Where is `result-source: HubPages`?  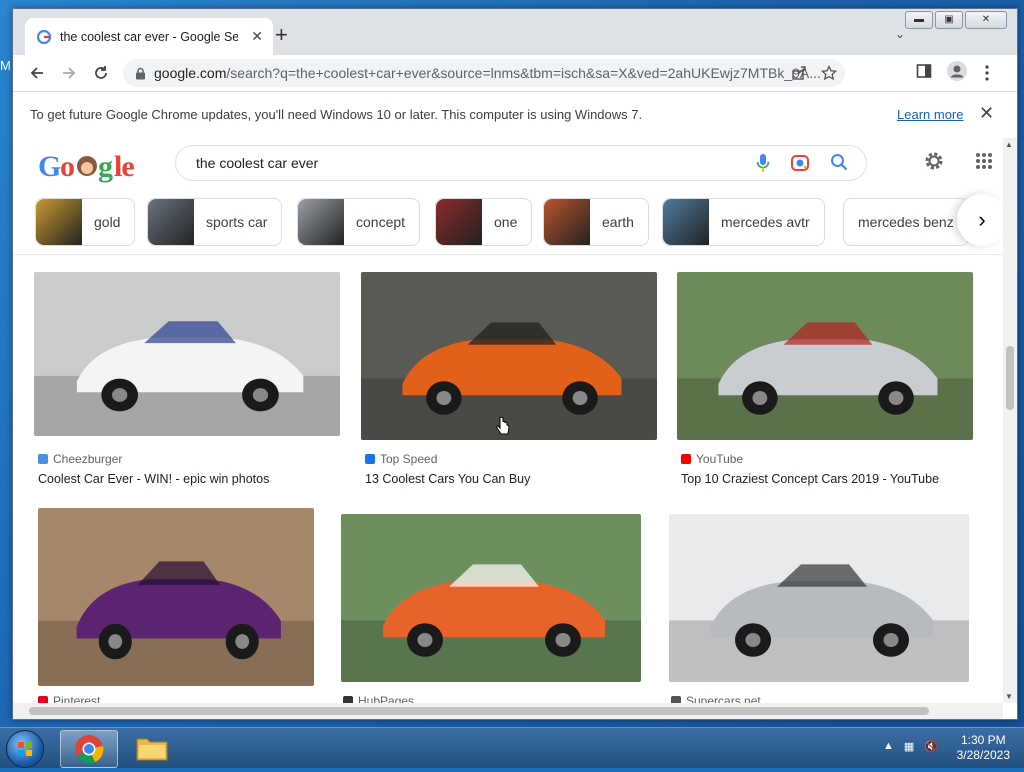
result-source: HubPages is located at coordinates (378, 698).